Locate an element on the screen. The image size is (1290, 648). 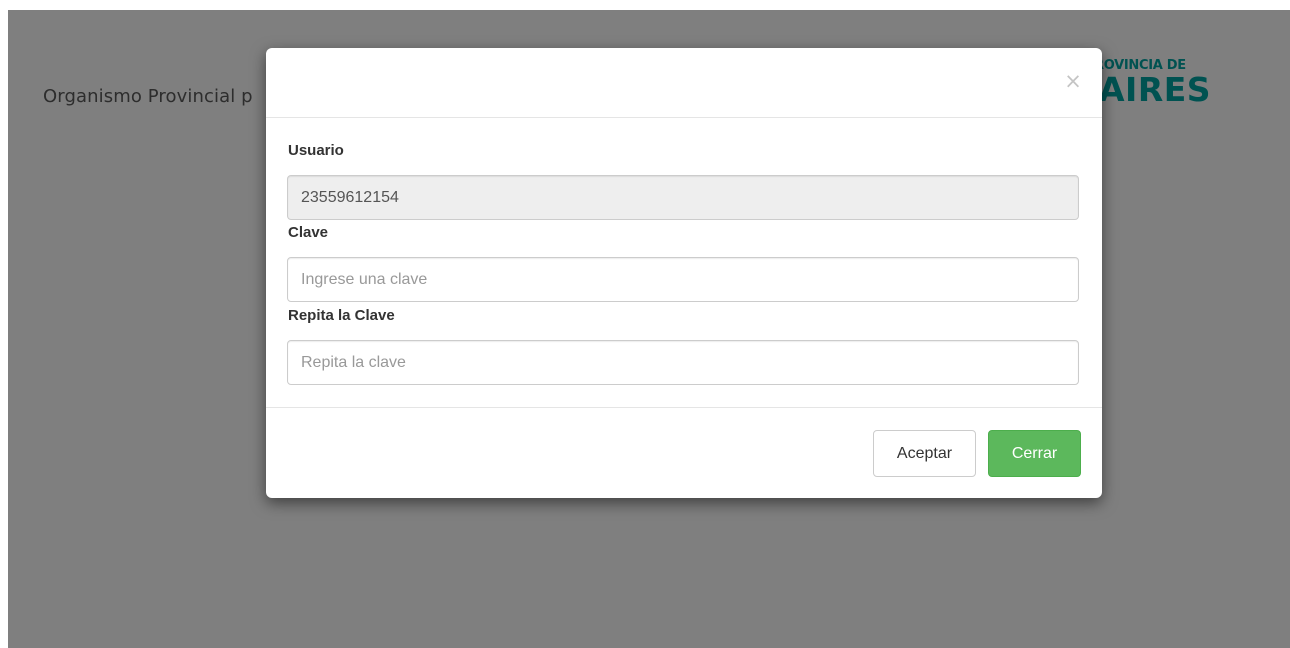
clave-label: Clave is located at coordinates (308, 232).